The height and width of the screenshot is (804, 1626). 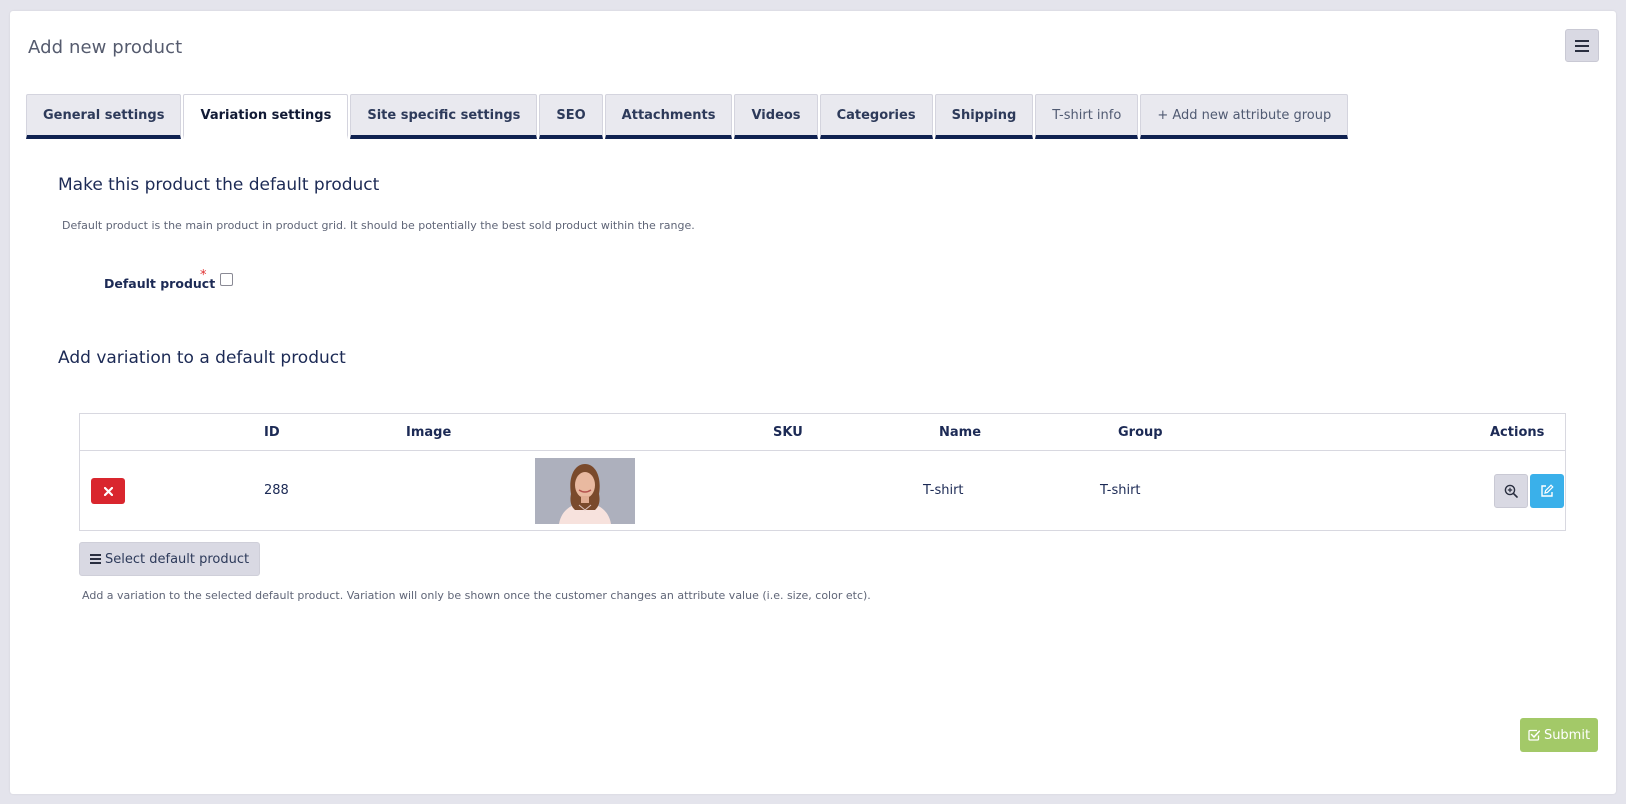 What do you see at coordinates (1120, 490) in the screenshot?
I see `row-group: T-shirt` at bounding box center [1120, 490].